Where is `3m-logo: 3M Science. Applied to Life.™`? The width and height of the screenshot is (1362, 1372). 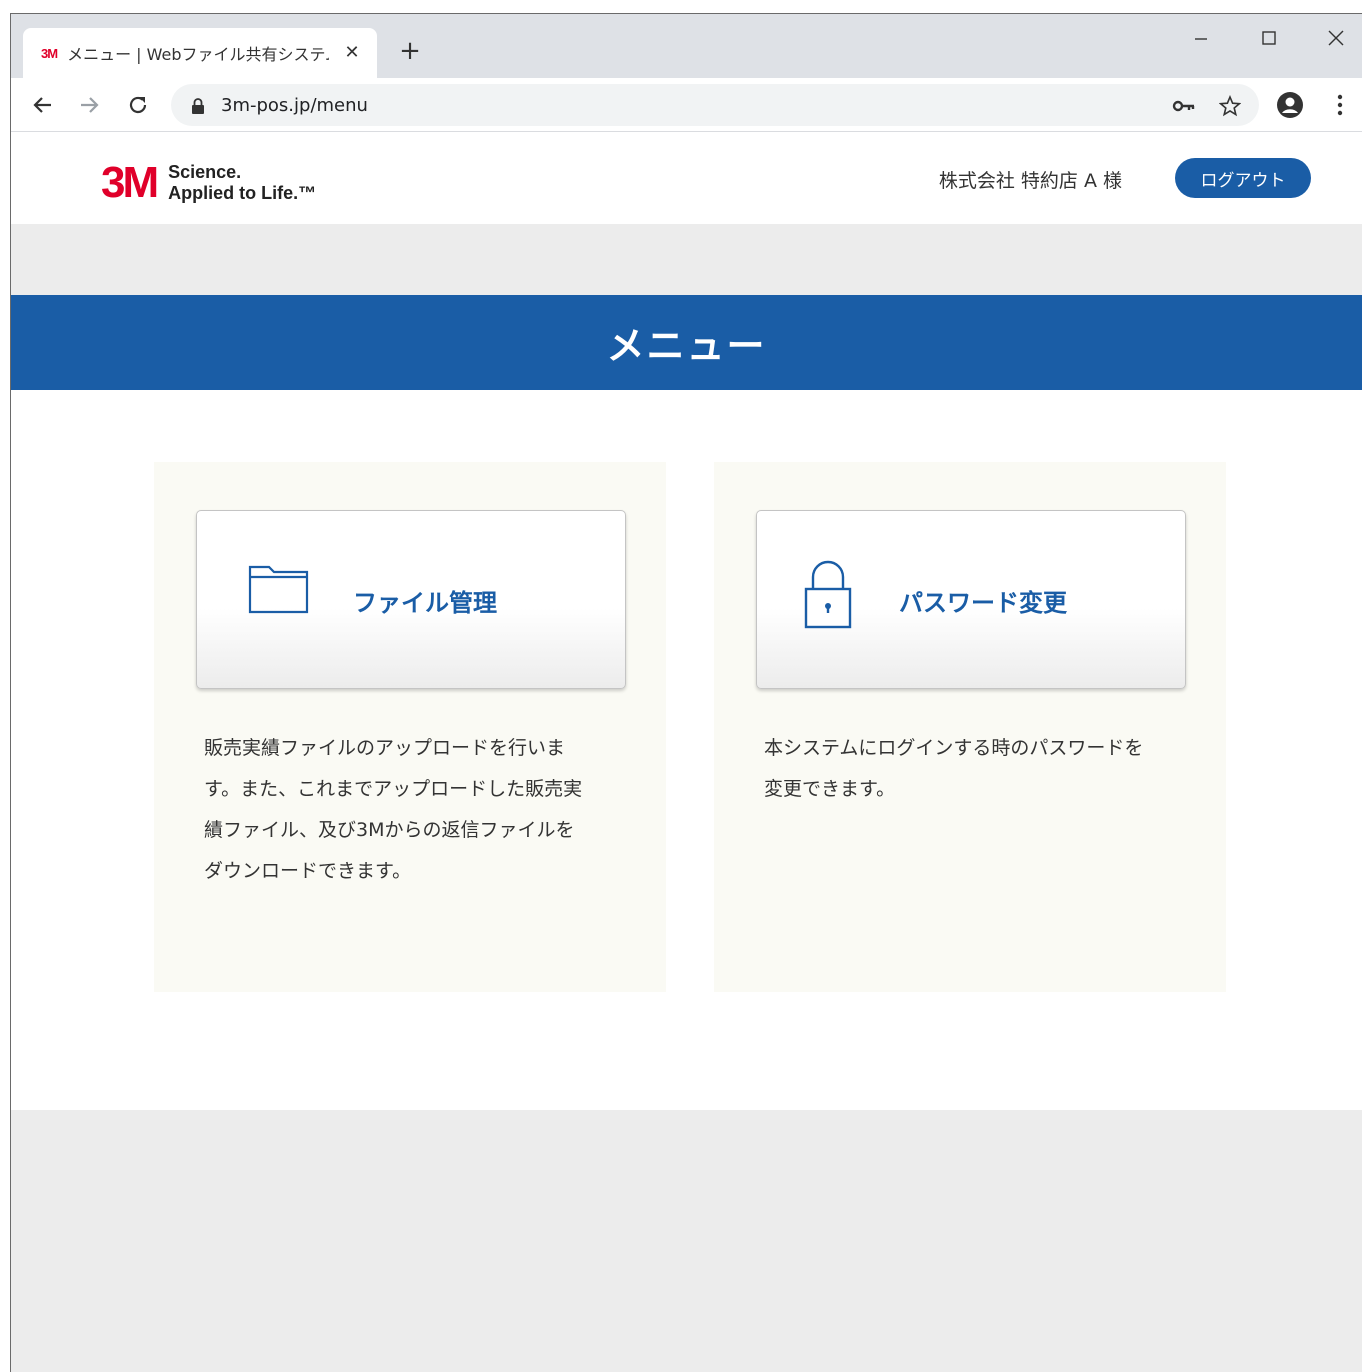
3m-logo: 3M Science. Applied to Life.™ is located at coordinates (208, 183).